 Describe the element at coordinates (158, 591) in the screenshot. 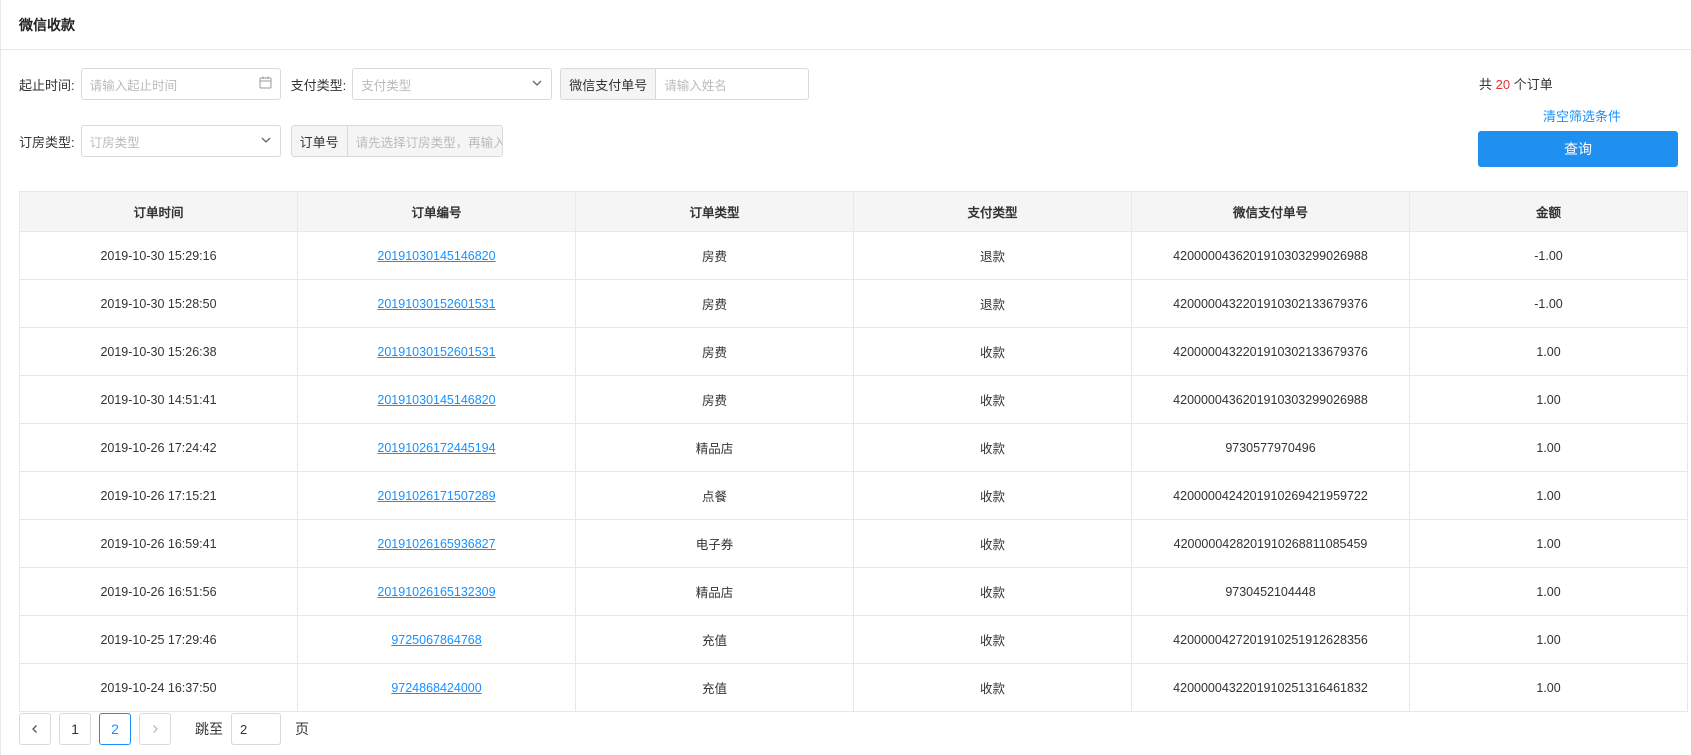

I see `cell-order-time: 2019-10-26 16:51:56` at that location.